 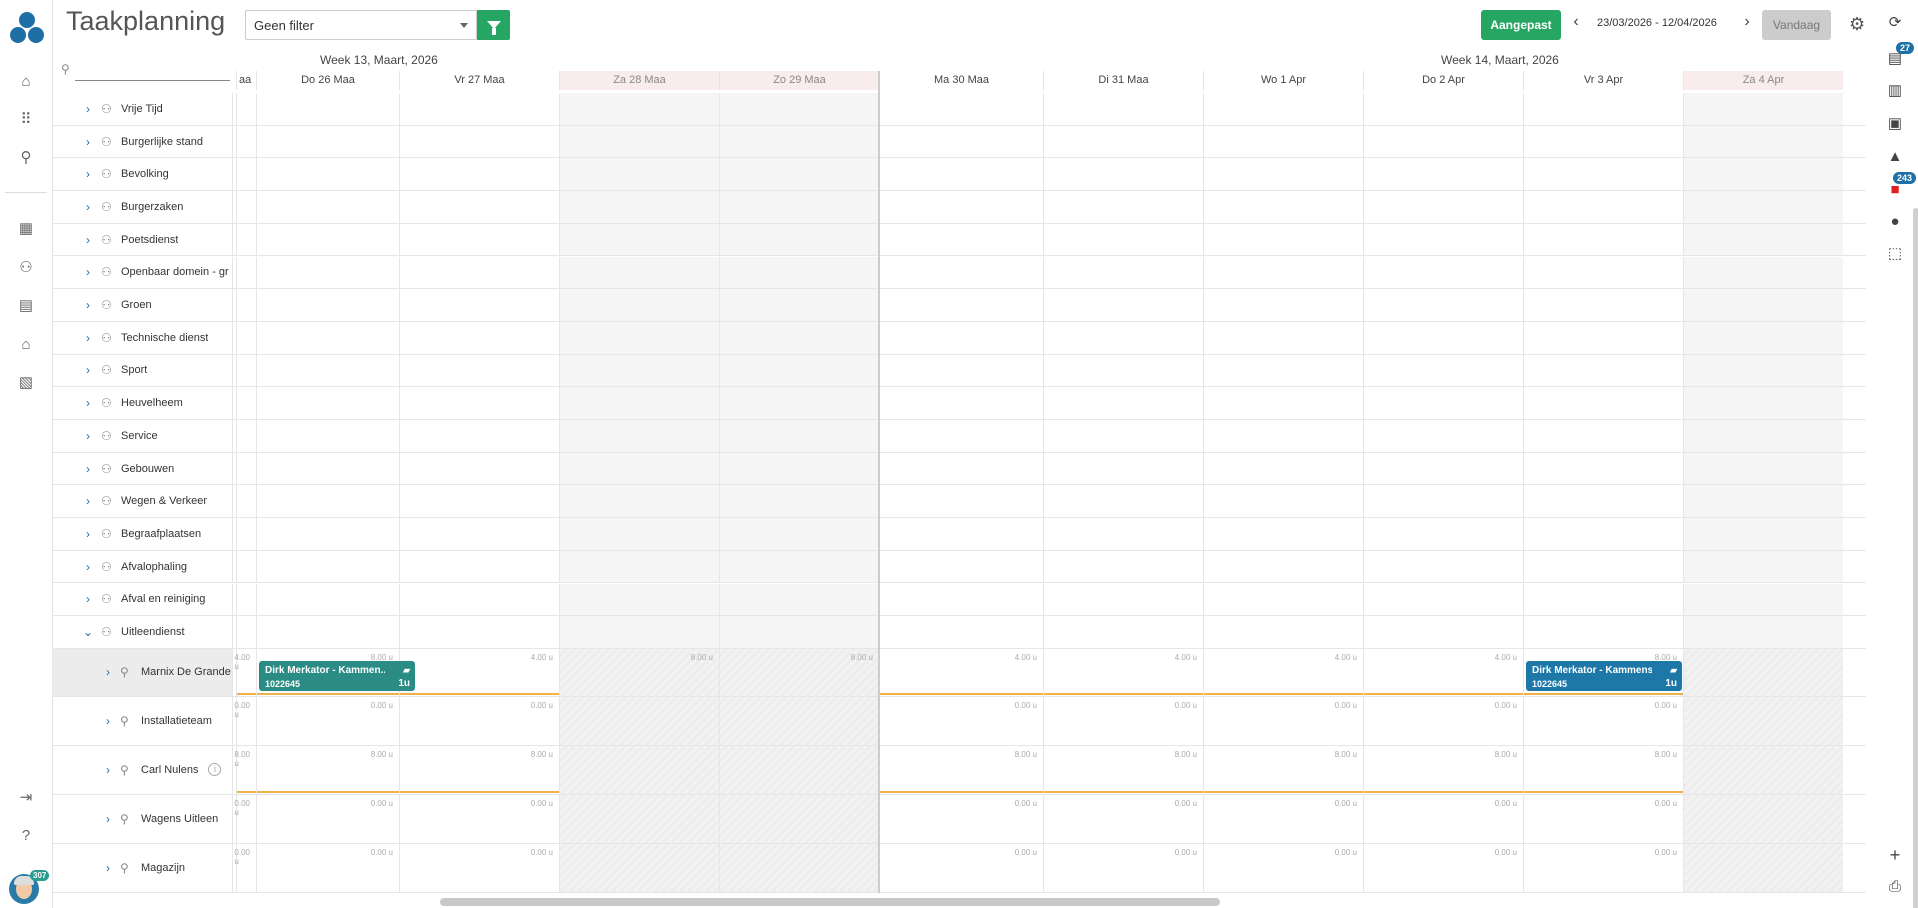 I want to click on resource-label: › ⚲ Magazijn, so click(x=143, y=867).